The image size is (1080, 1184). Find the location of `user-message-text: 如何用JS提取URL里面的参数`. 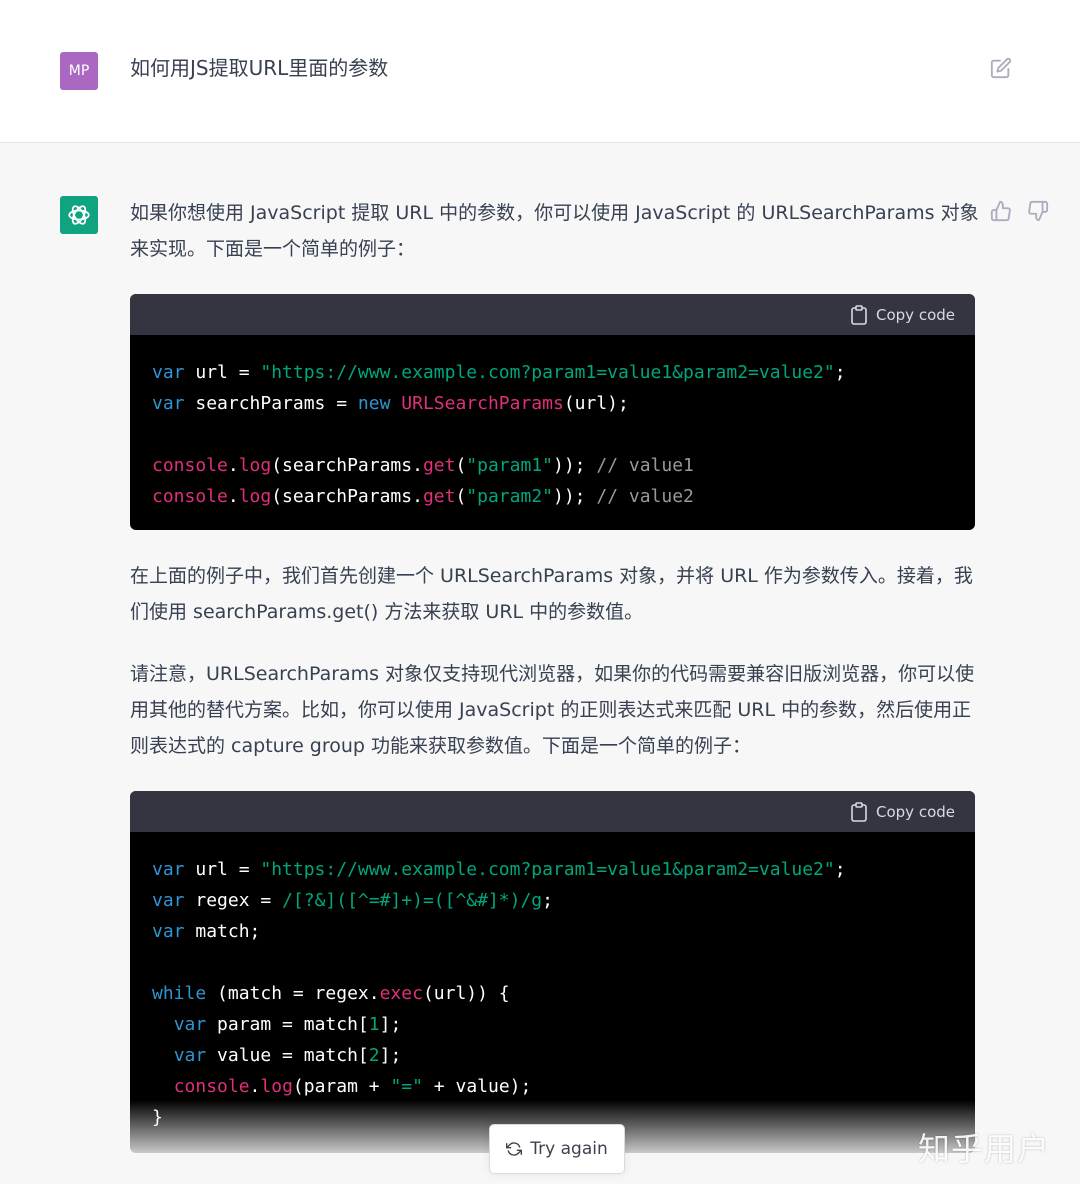

user-message-text: 如何用JS提取URL里面的参数 is located at coordinates (259, 68).